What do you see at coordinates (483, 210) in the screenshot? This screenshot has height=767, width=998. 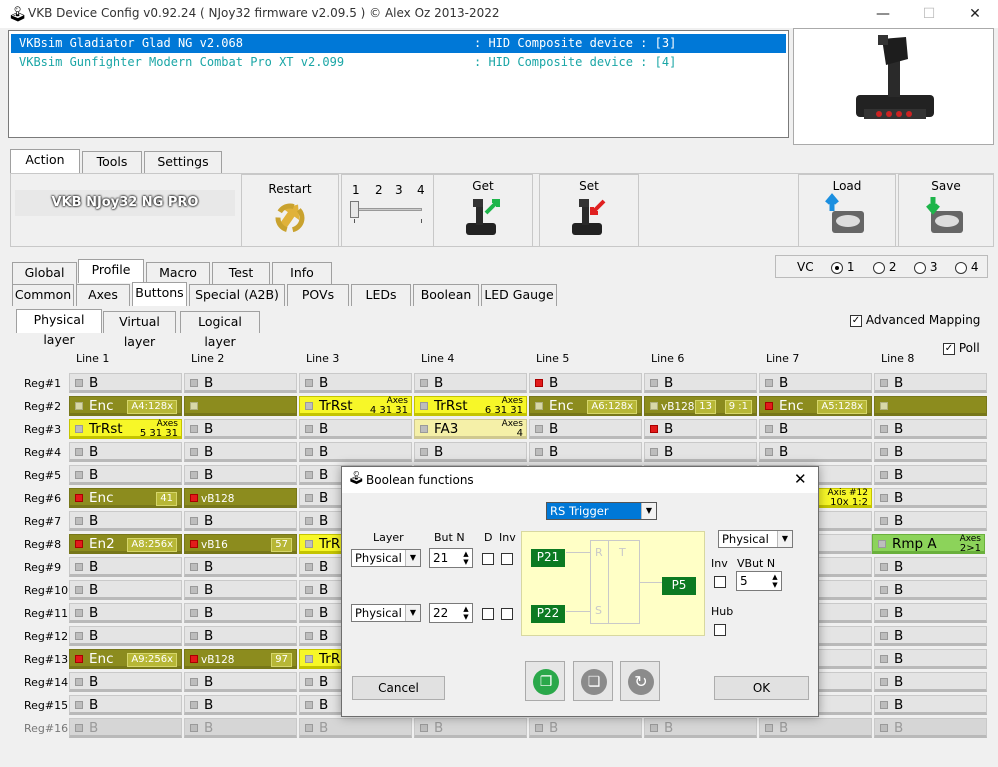 I see `get-button: Get` at bounding box center [483, 210].